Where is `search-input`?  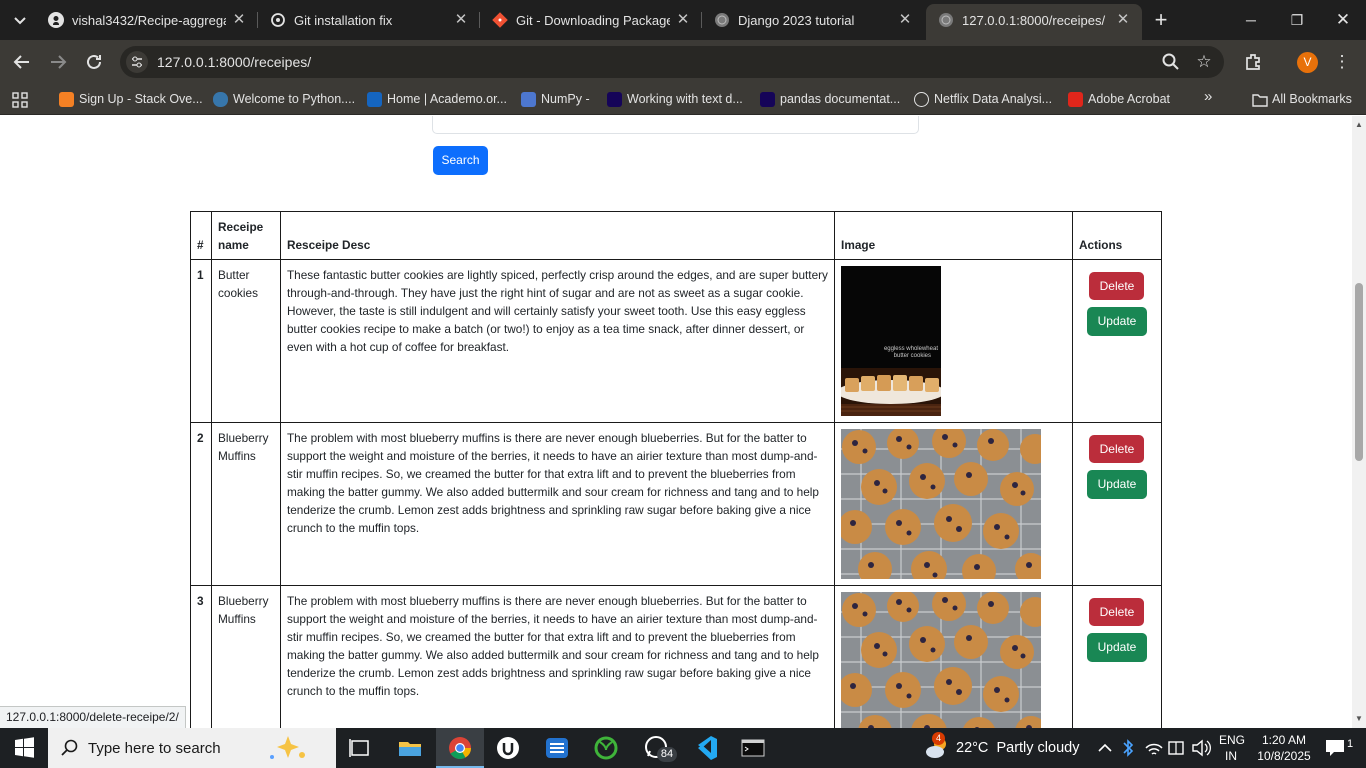 search-input is located at coordinates (675, 125).